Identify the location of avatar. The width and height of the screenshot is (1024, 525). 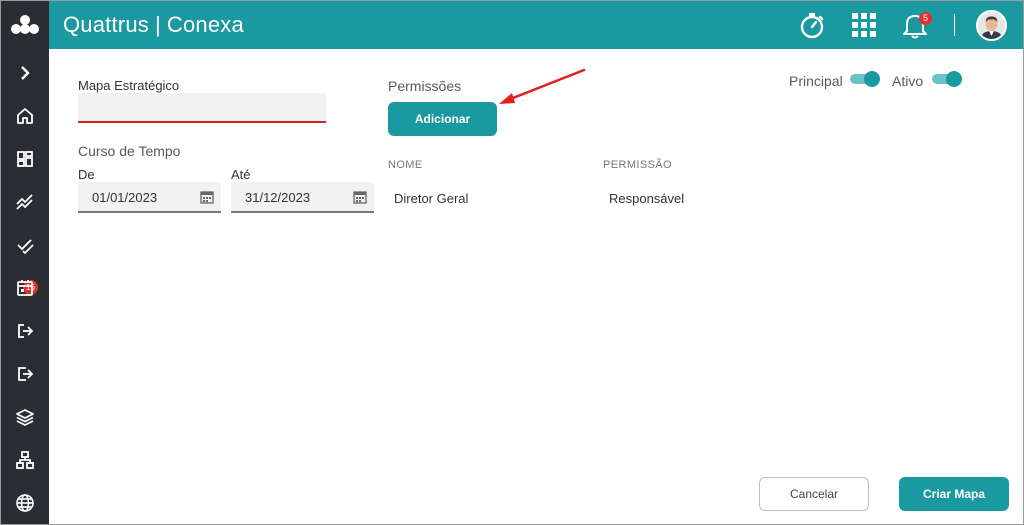
(991, 25).